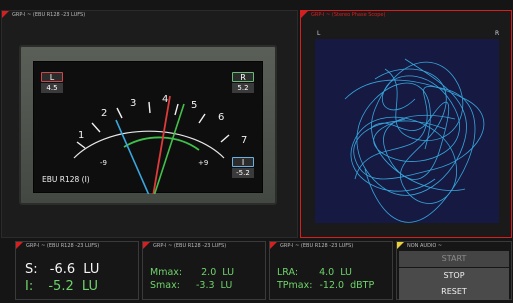 The width and height of the screenshot is (513, 303). What do you see at coordinates (425, 246) in the screenshot?
I see `panel-title: NON AUDIO ~` at bounding box center [425, 246].